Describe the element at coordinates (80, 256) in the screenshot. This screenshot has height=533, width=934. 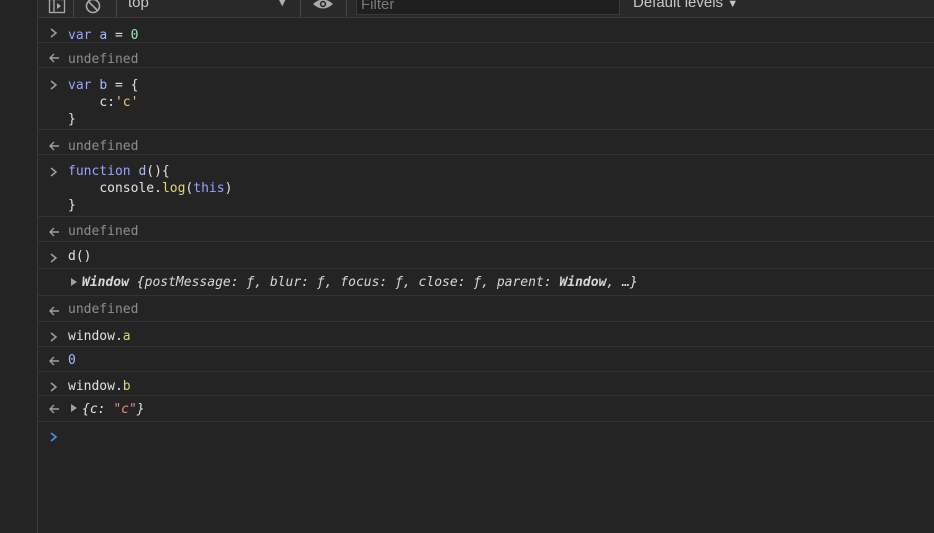
I see `code-line: d()` at that location.